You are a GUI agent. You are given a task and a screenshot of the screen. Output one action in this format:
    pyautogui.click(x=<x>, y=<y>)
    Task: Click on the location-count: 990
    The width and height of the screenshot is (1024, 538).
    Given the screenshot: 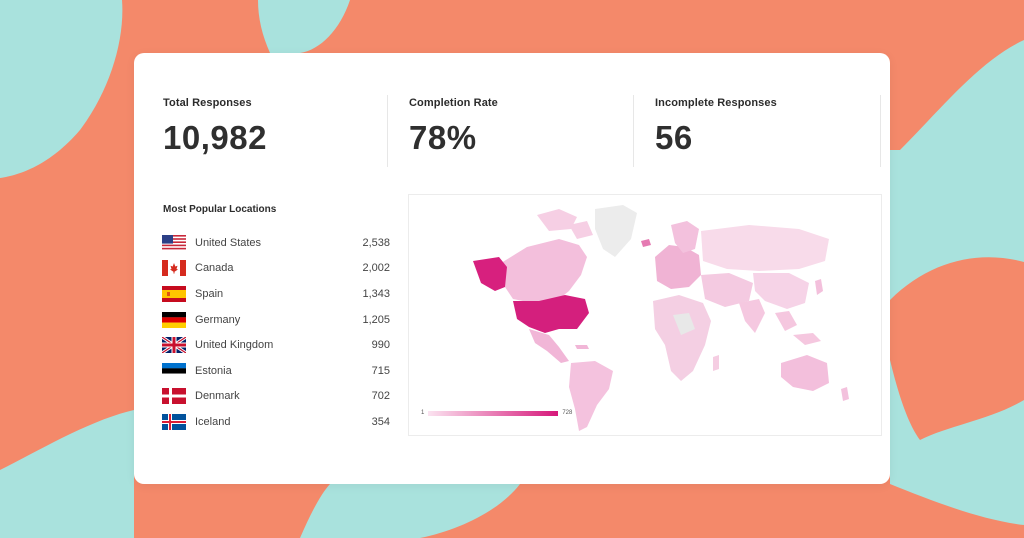 What is the action you would take?
    pyautogui.click(x=380, y=345)
    